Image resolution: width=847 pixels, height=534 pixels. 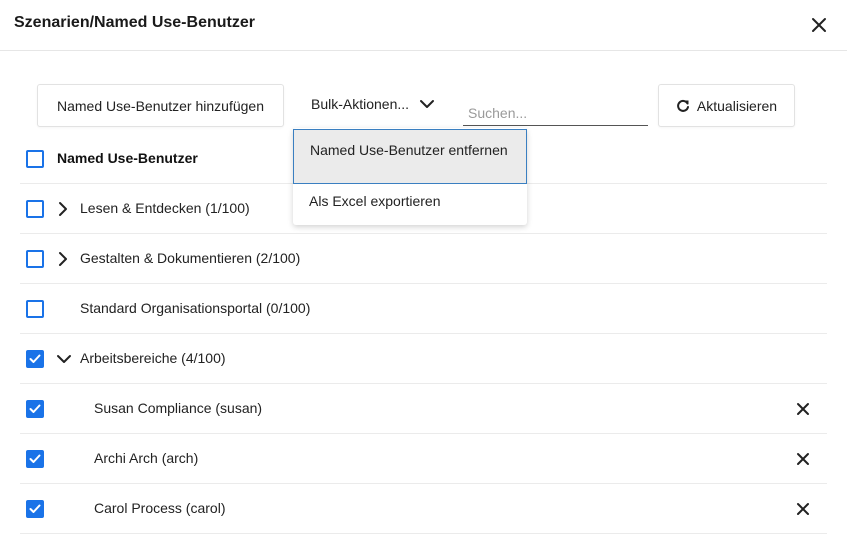 What do you see at coordinates (127, 158) in the screenshot?
I see `column-header-named-users: Named Use-Benutzer` at bounding box center [127, 158].